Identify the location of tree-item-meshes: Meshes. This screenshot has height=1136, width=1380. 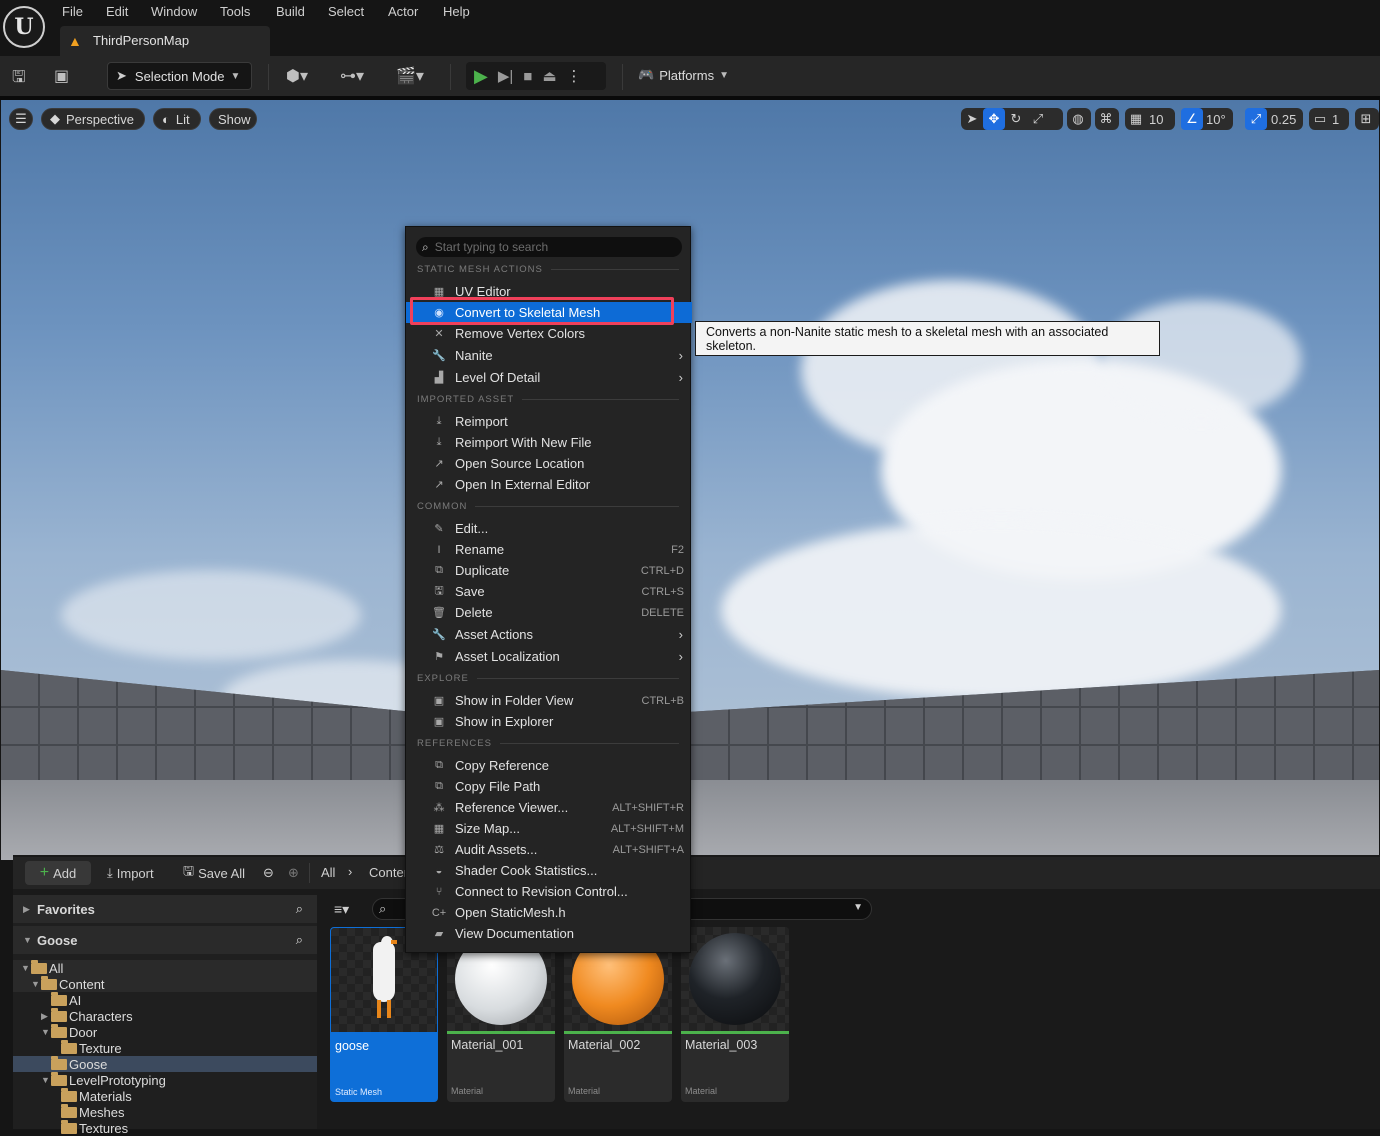
(165, 1111).